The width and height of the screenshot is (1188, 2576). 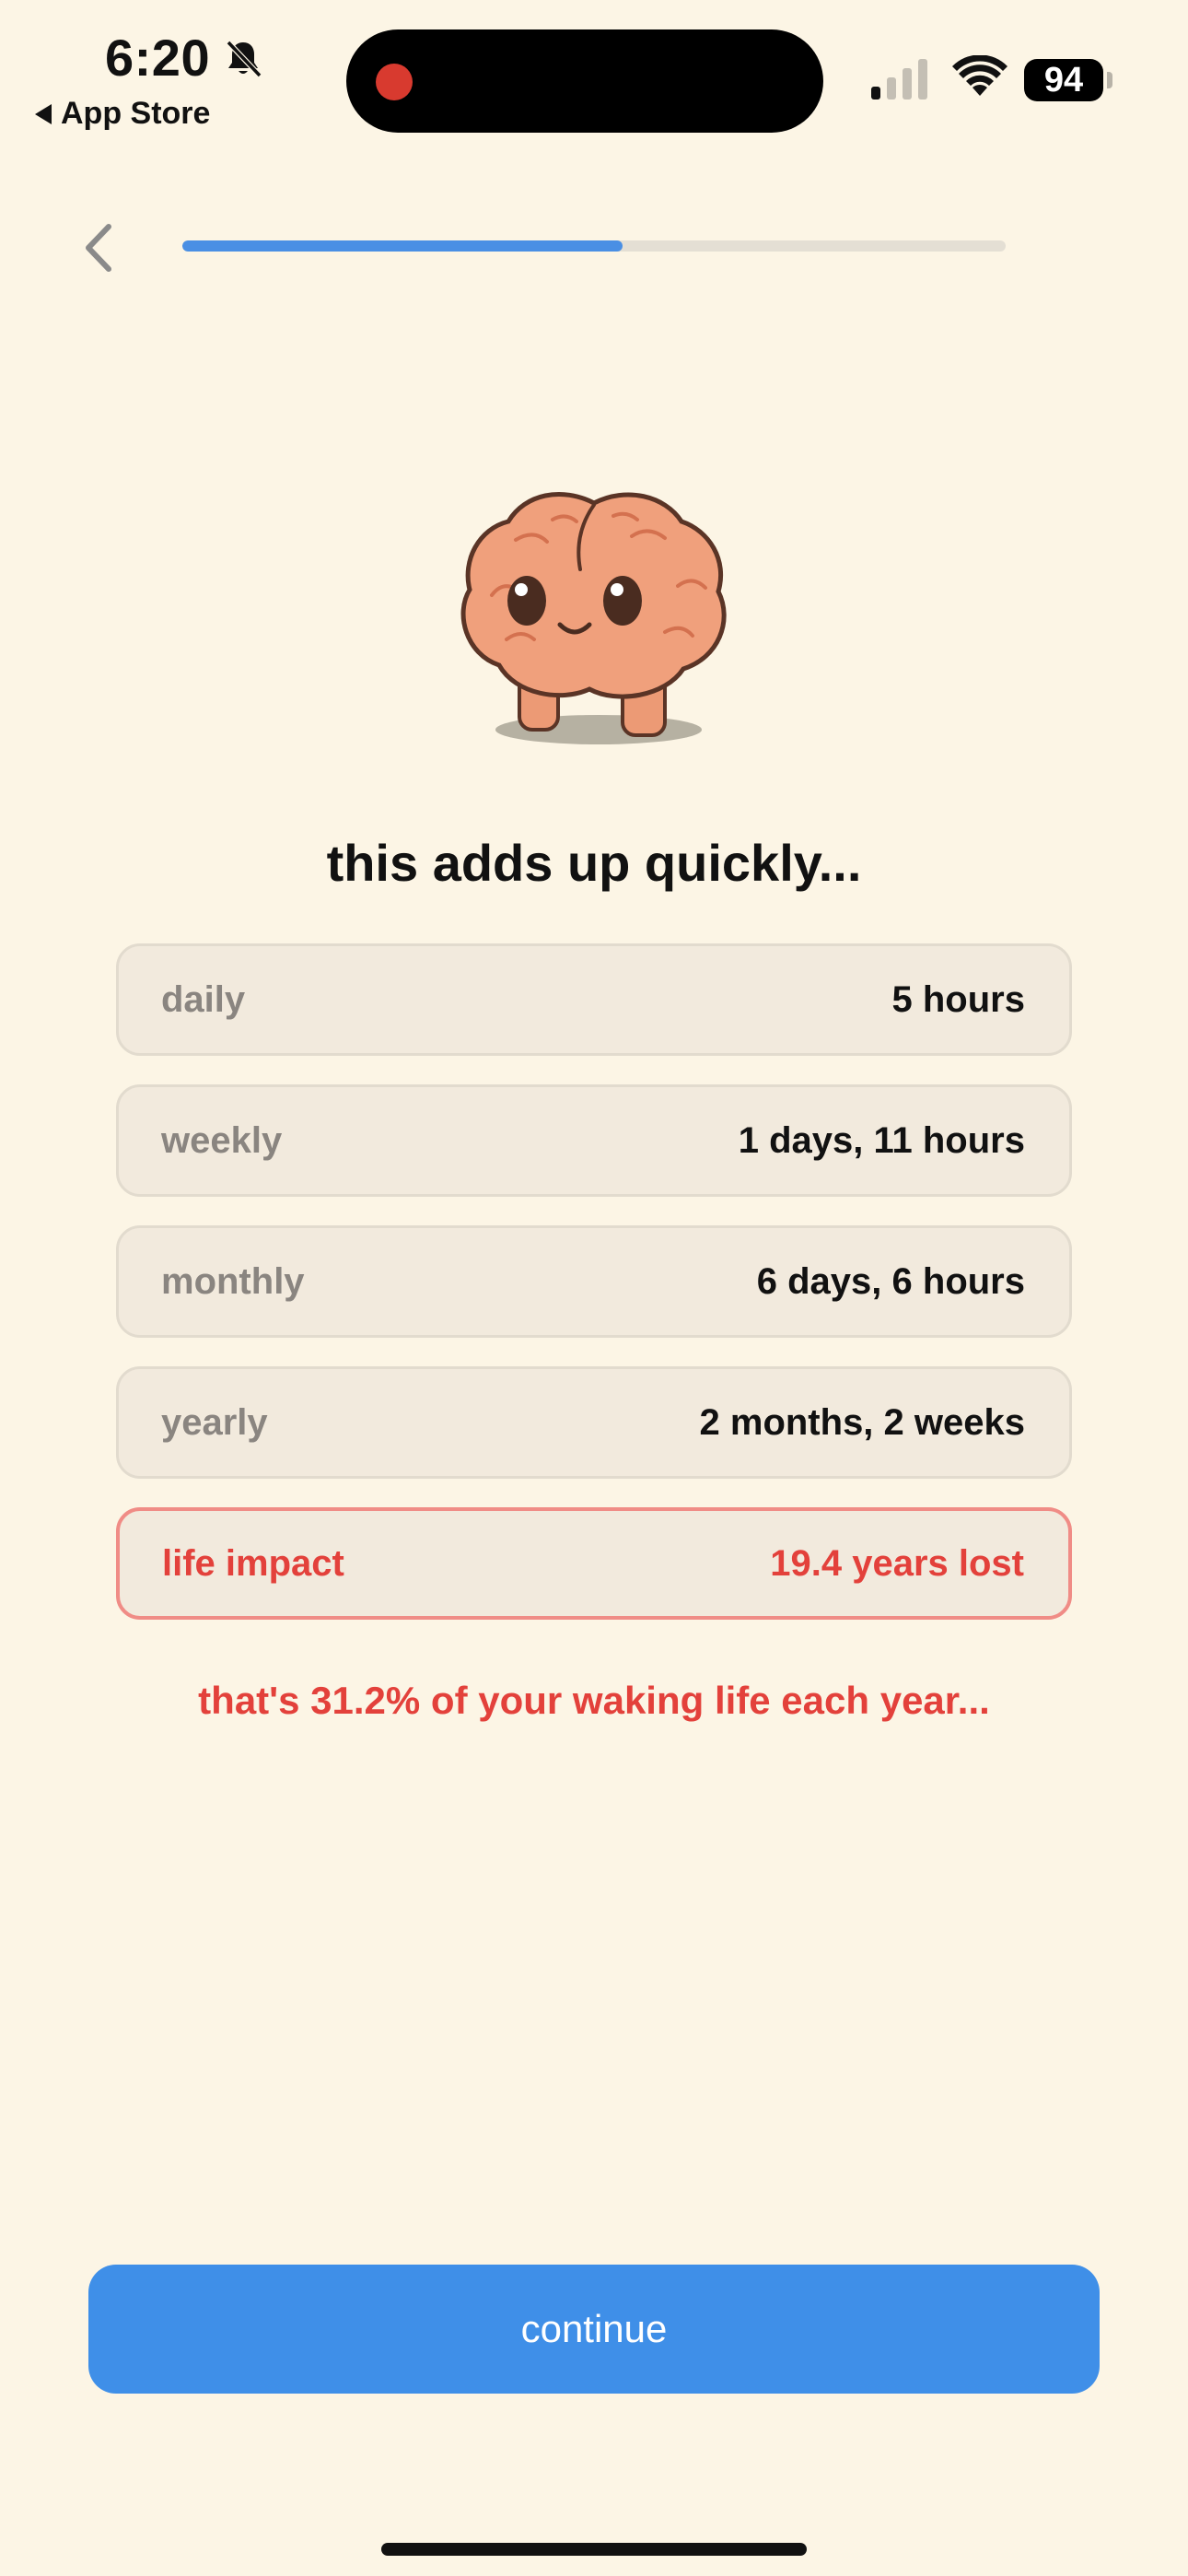 I want to click on stat-value: 1 days, 11 hours, so click(x=881, y=1140).